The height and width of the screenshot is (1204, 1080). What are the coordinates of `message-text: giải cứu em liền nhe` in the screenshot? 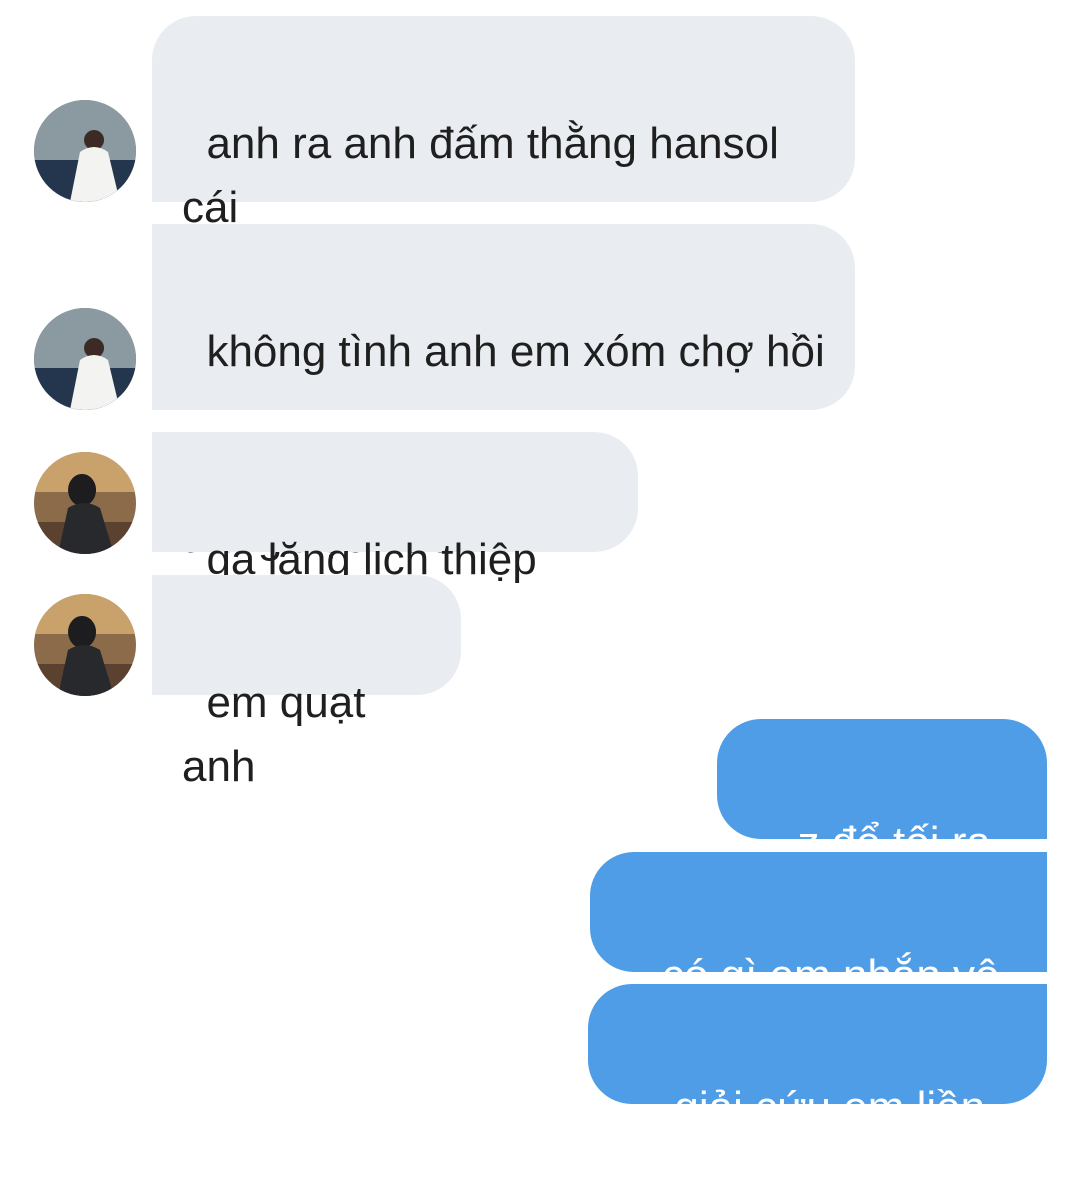 It's located at (836, 1139).